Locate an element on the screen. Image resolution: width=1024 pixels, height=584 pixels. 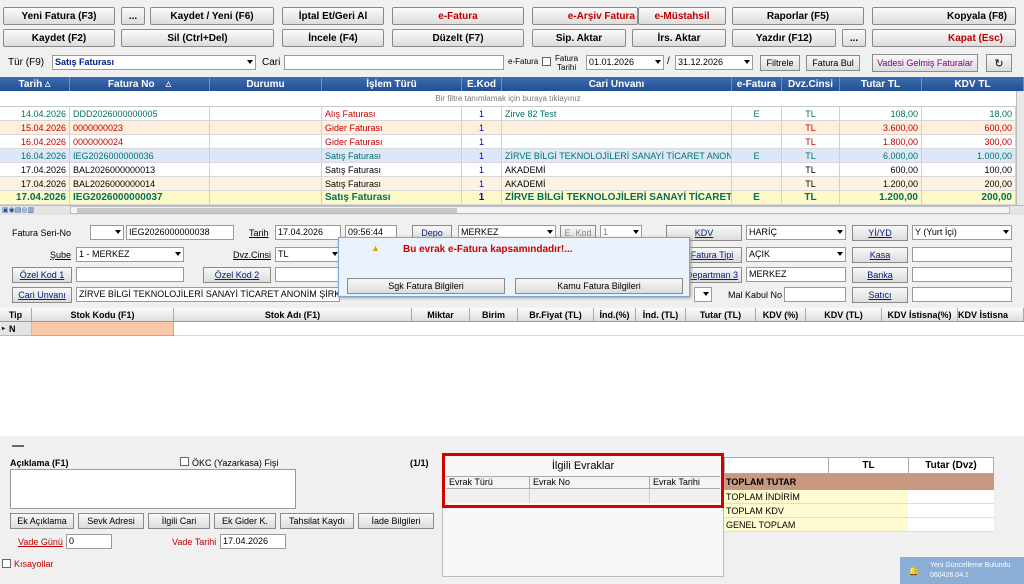
col-evrak-no: Evrak No is located at coordinates (590, 482).